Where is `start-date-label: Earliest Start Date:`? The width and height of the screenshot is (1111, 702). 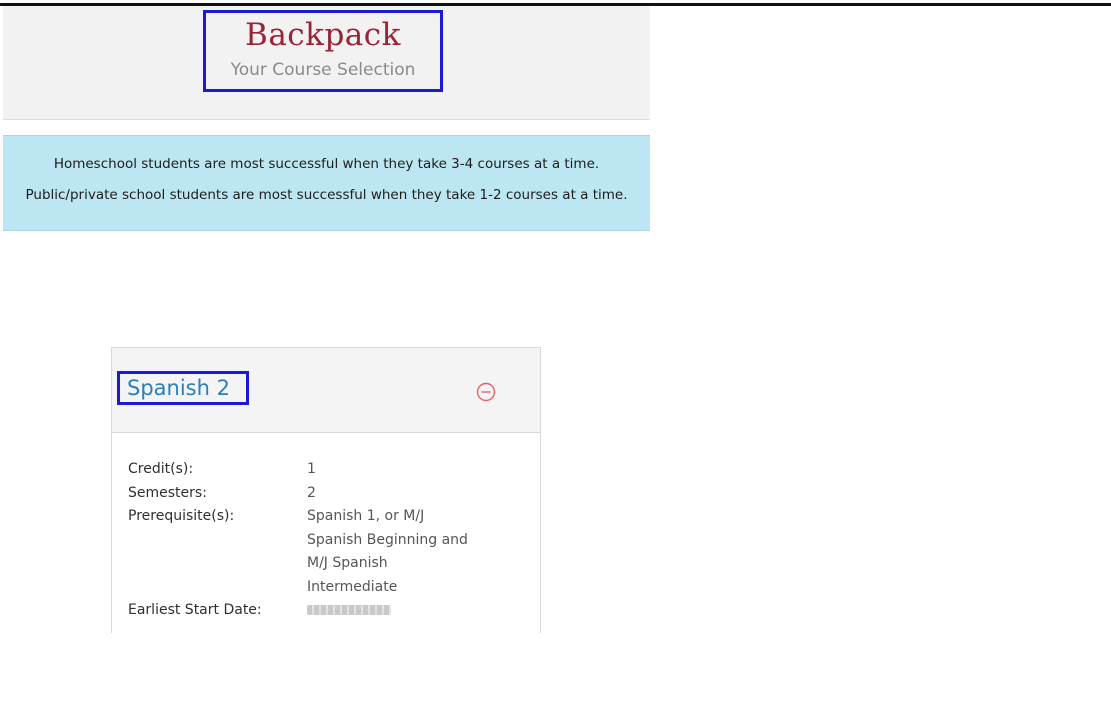 start-date-label: Earliest Start Date: is located at coordinates (195, 610).